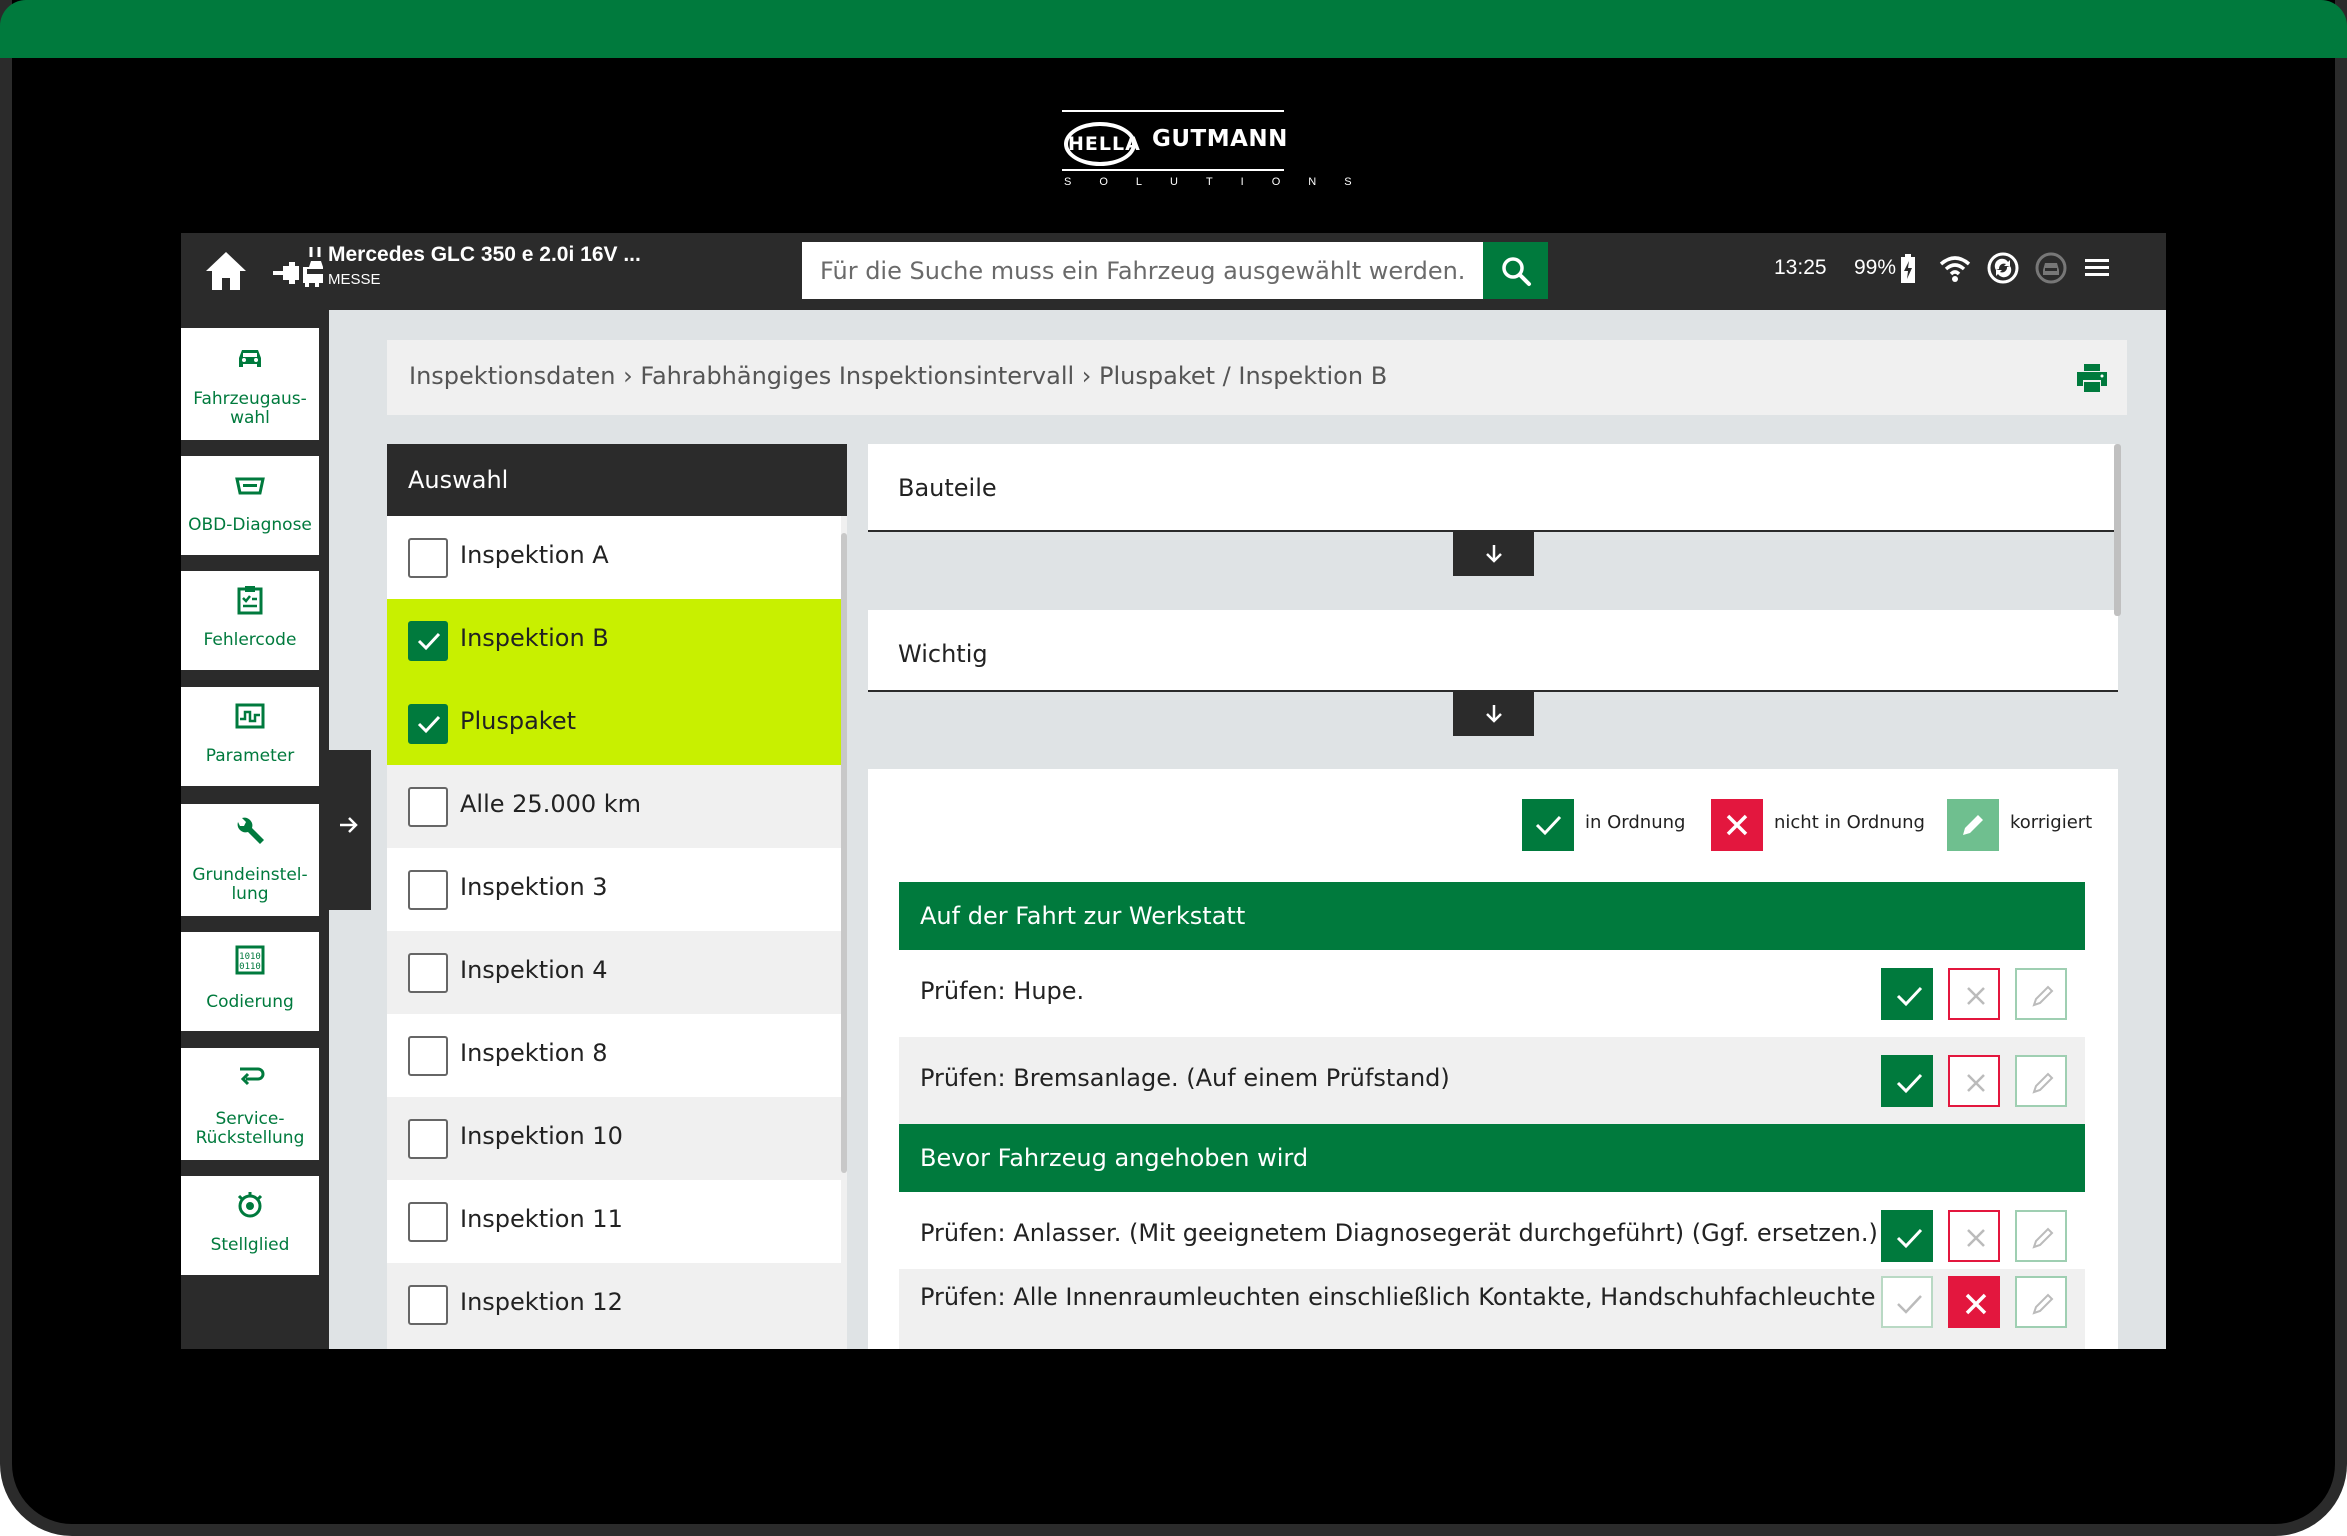  Describe the element at coordinates (1222, 182) in the screenshot. I see `brand-tagline: SOLUTIONS` at that location.